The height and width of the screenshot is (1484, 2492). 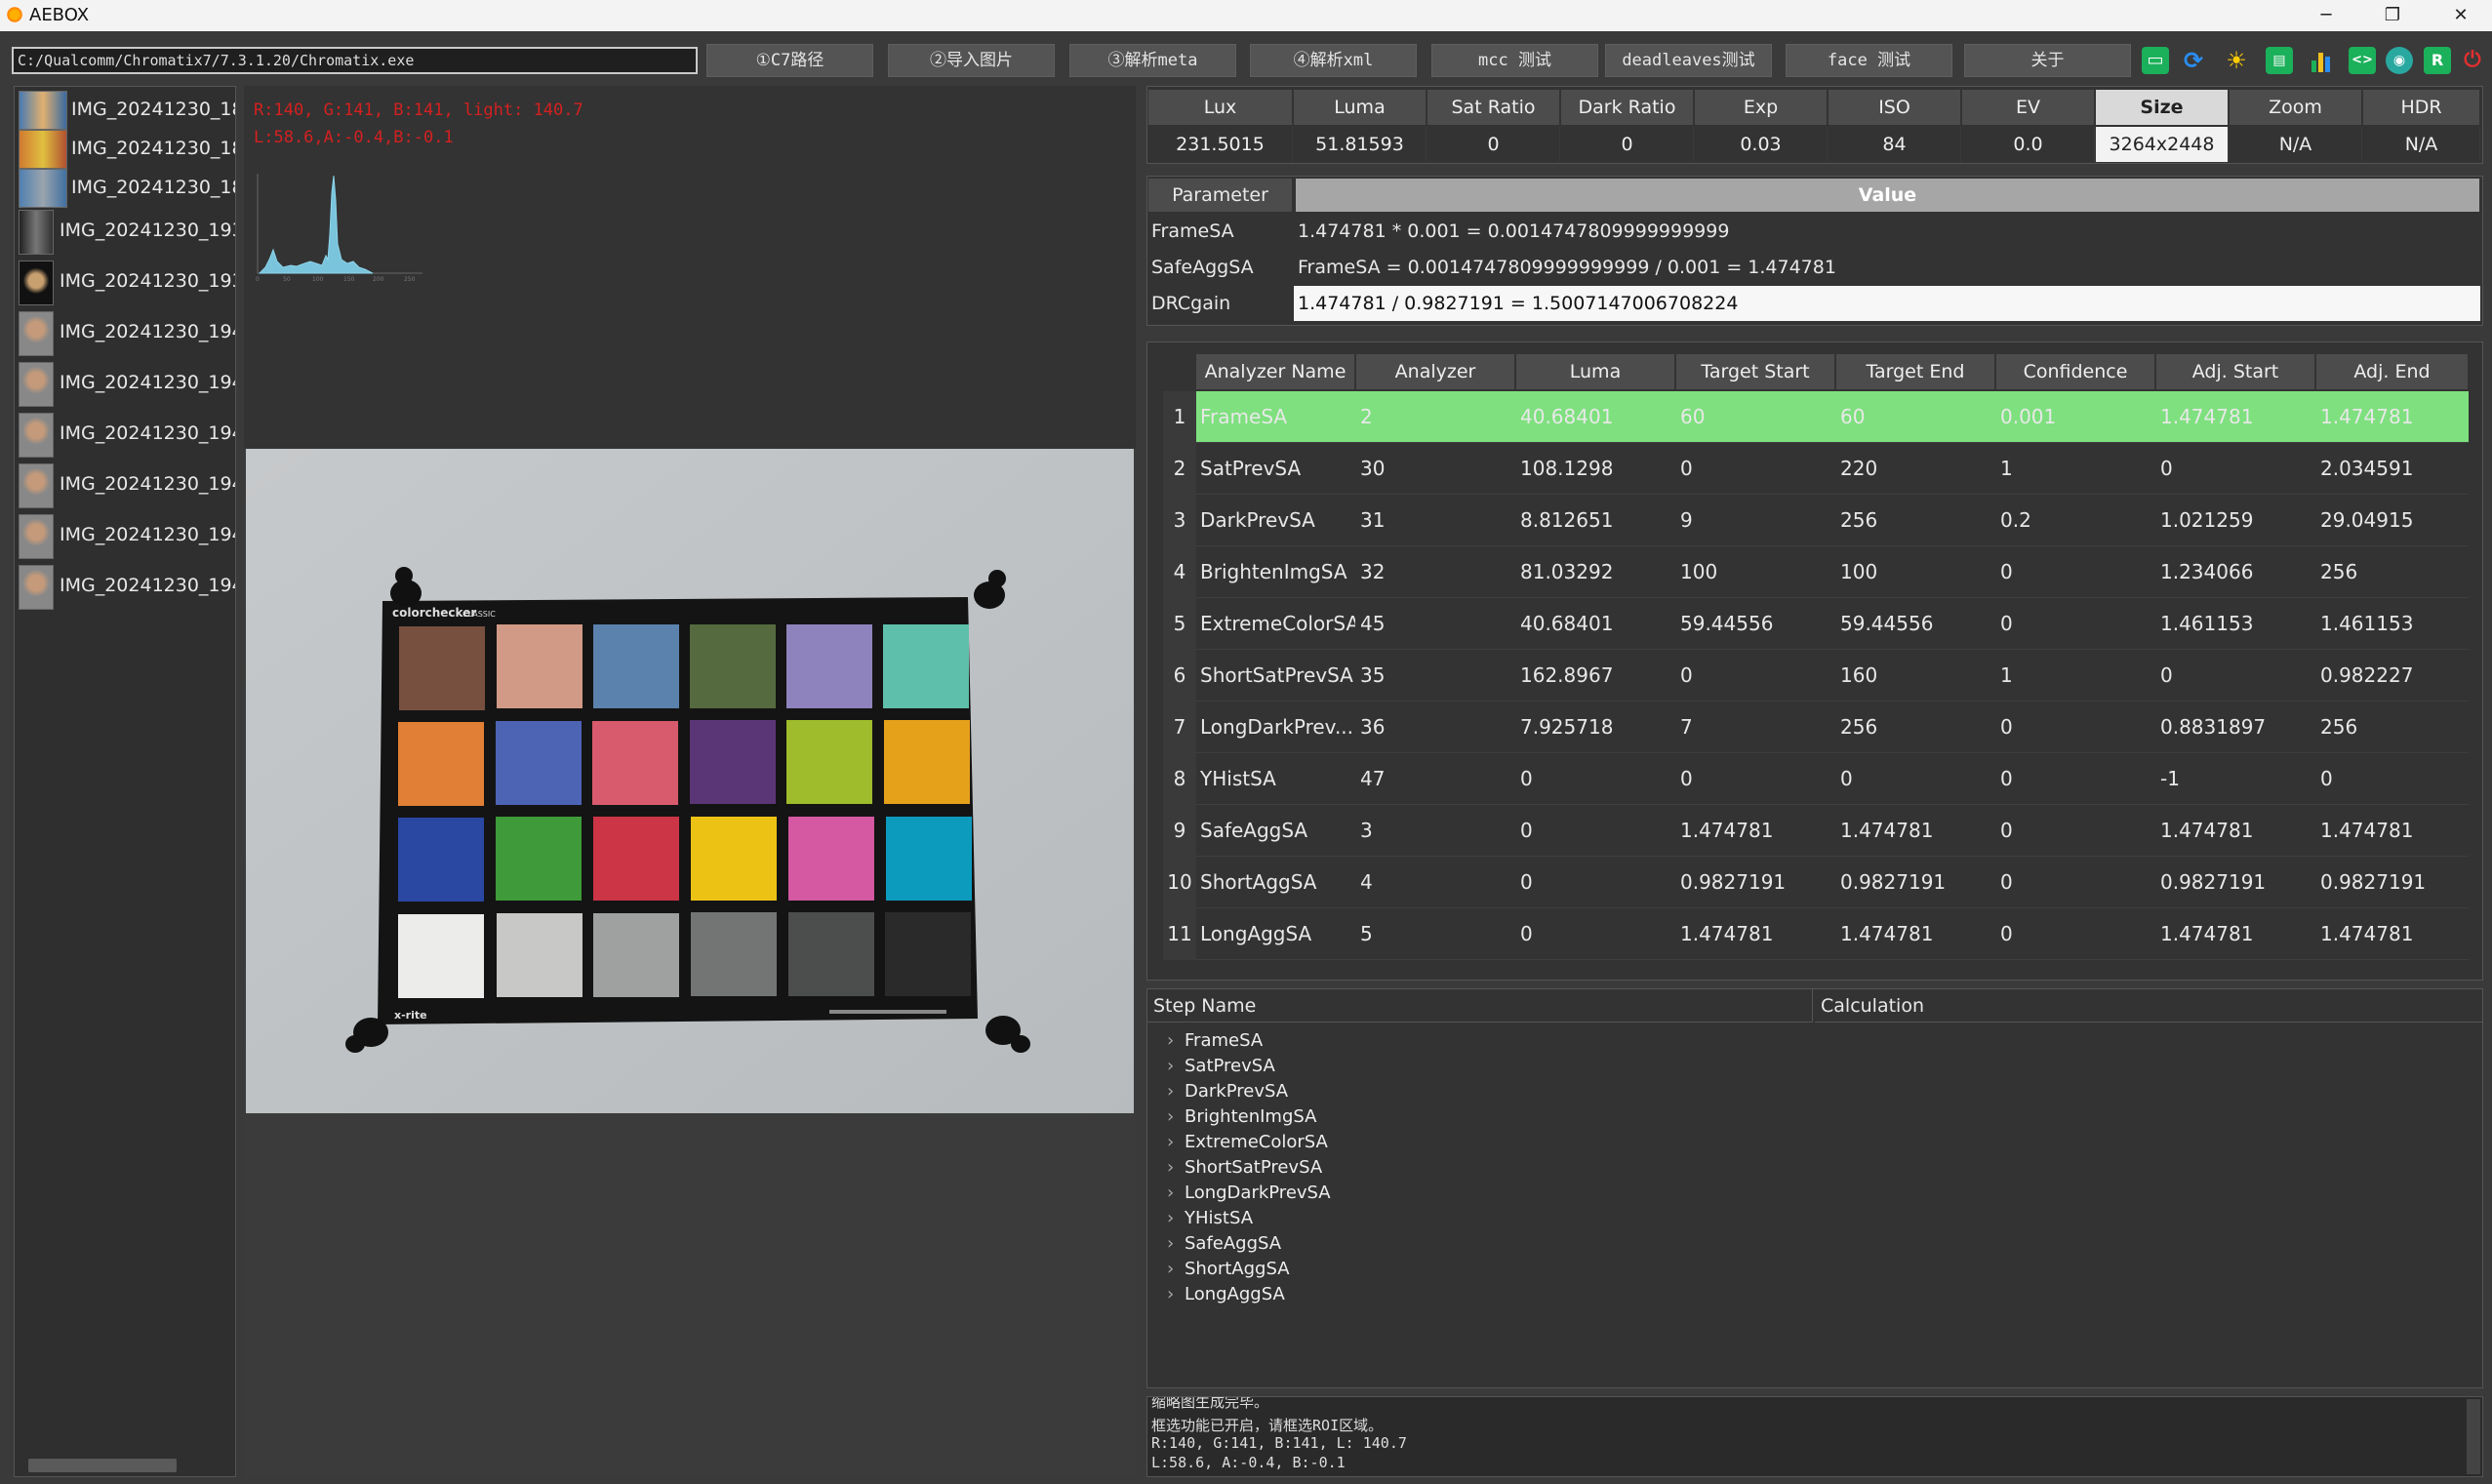 I want to click on parse-xml-button: ④解析xml, so click(x=1333, y=60).